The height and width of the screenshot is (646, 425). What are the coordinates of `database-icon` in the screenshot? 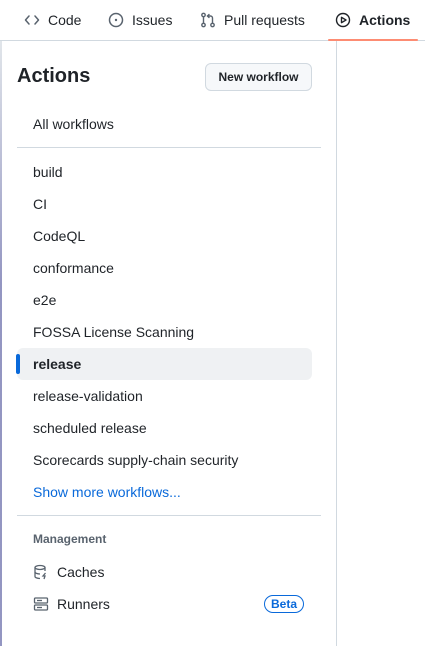 It's located at (40, 572).